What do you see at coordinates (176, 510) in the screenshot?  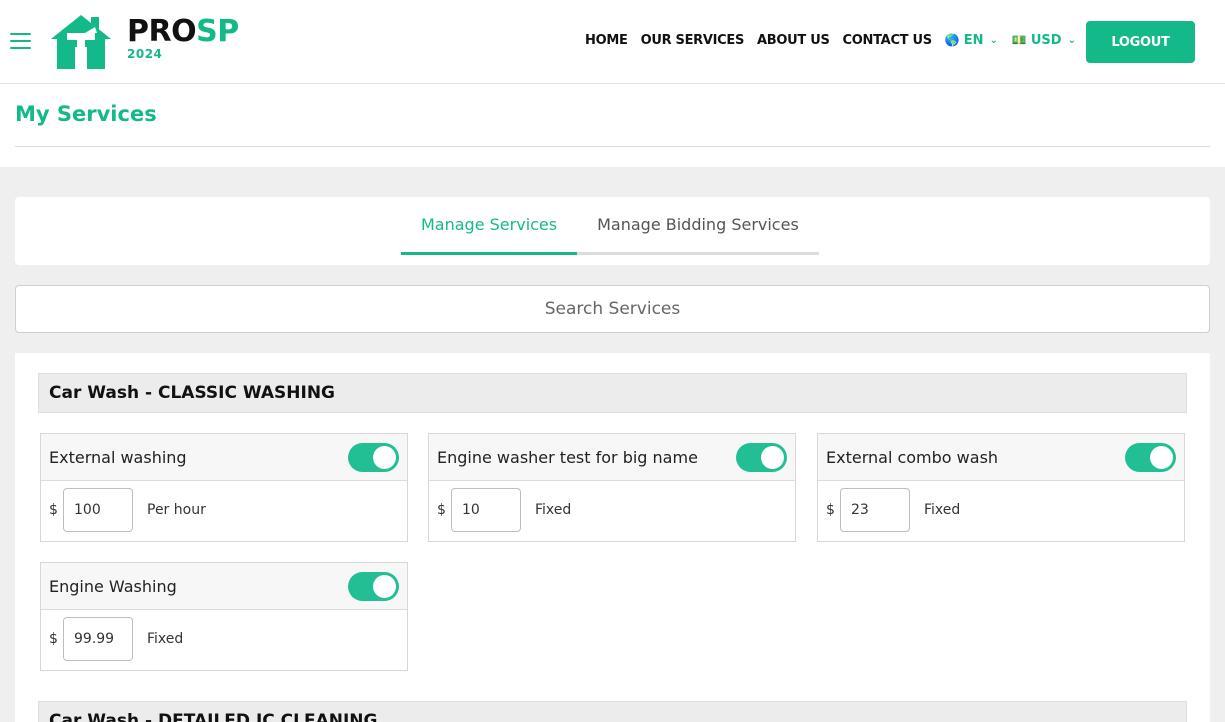 I see `price-unit: Per hour` at bounding box center [176, 510].